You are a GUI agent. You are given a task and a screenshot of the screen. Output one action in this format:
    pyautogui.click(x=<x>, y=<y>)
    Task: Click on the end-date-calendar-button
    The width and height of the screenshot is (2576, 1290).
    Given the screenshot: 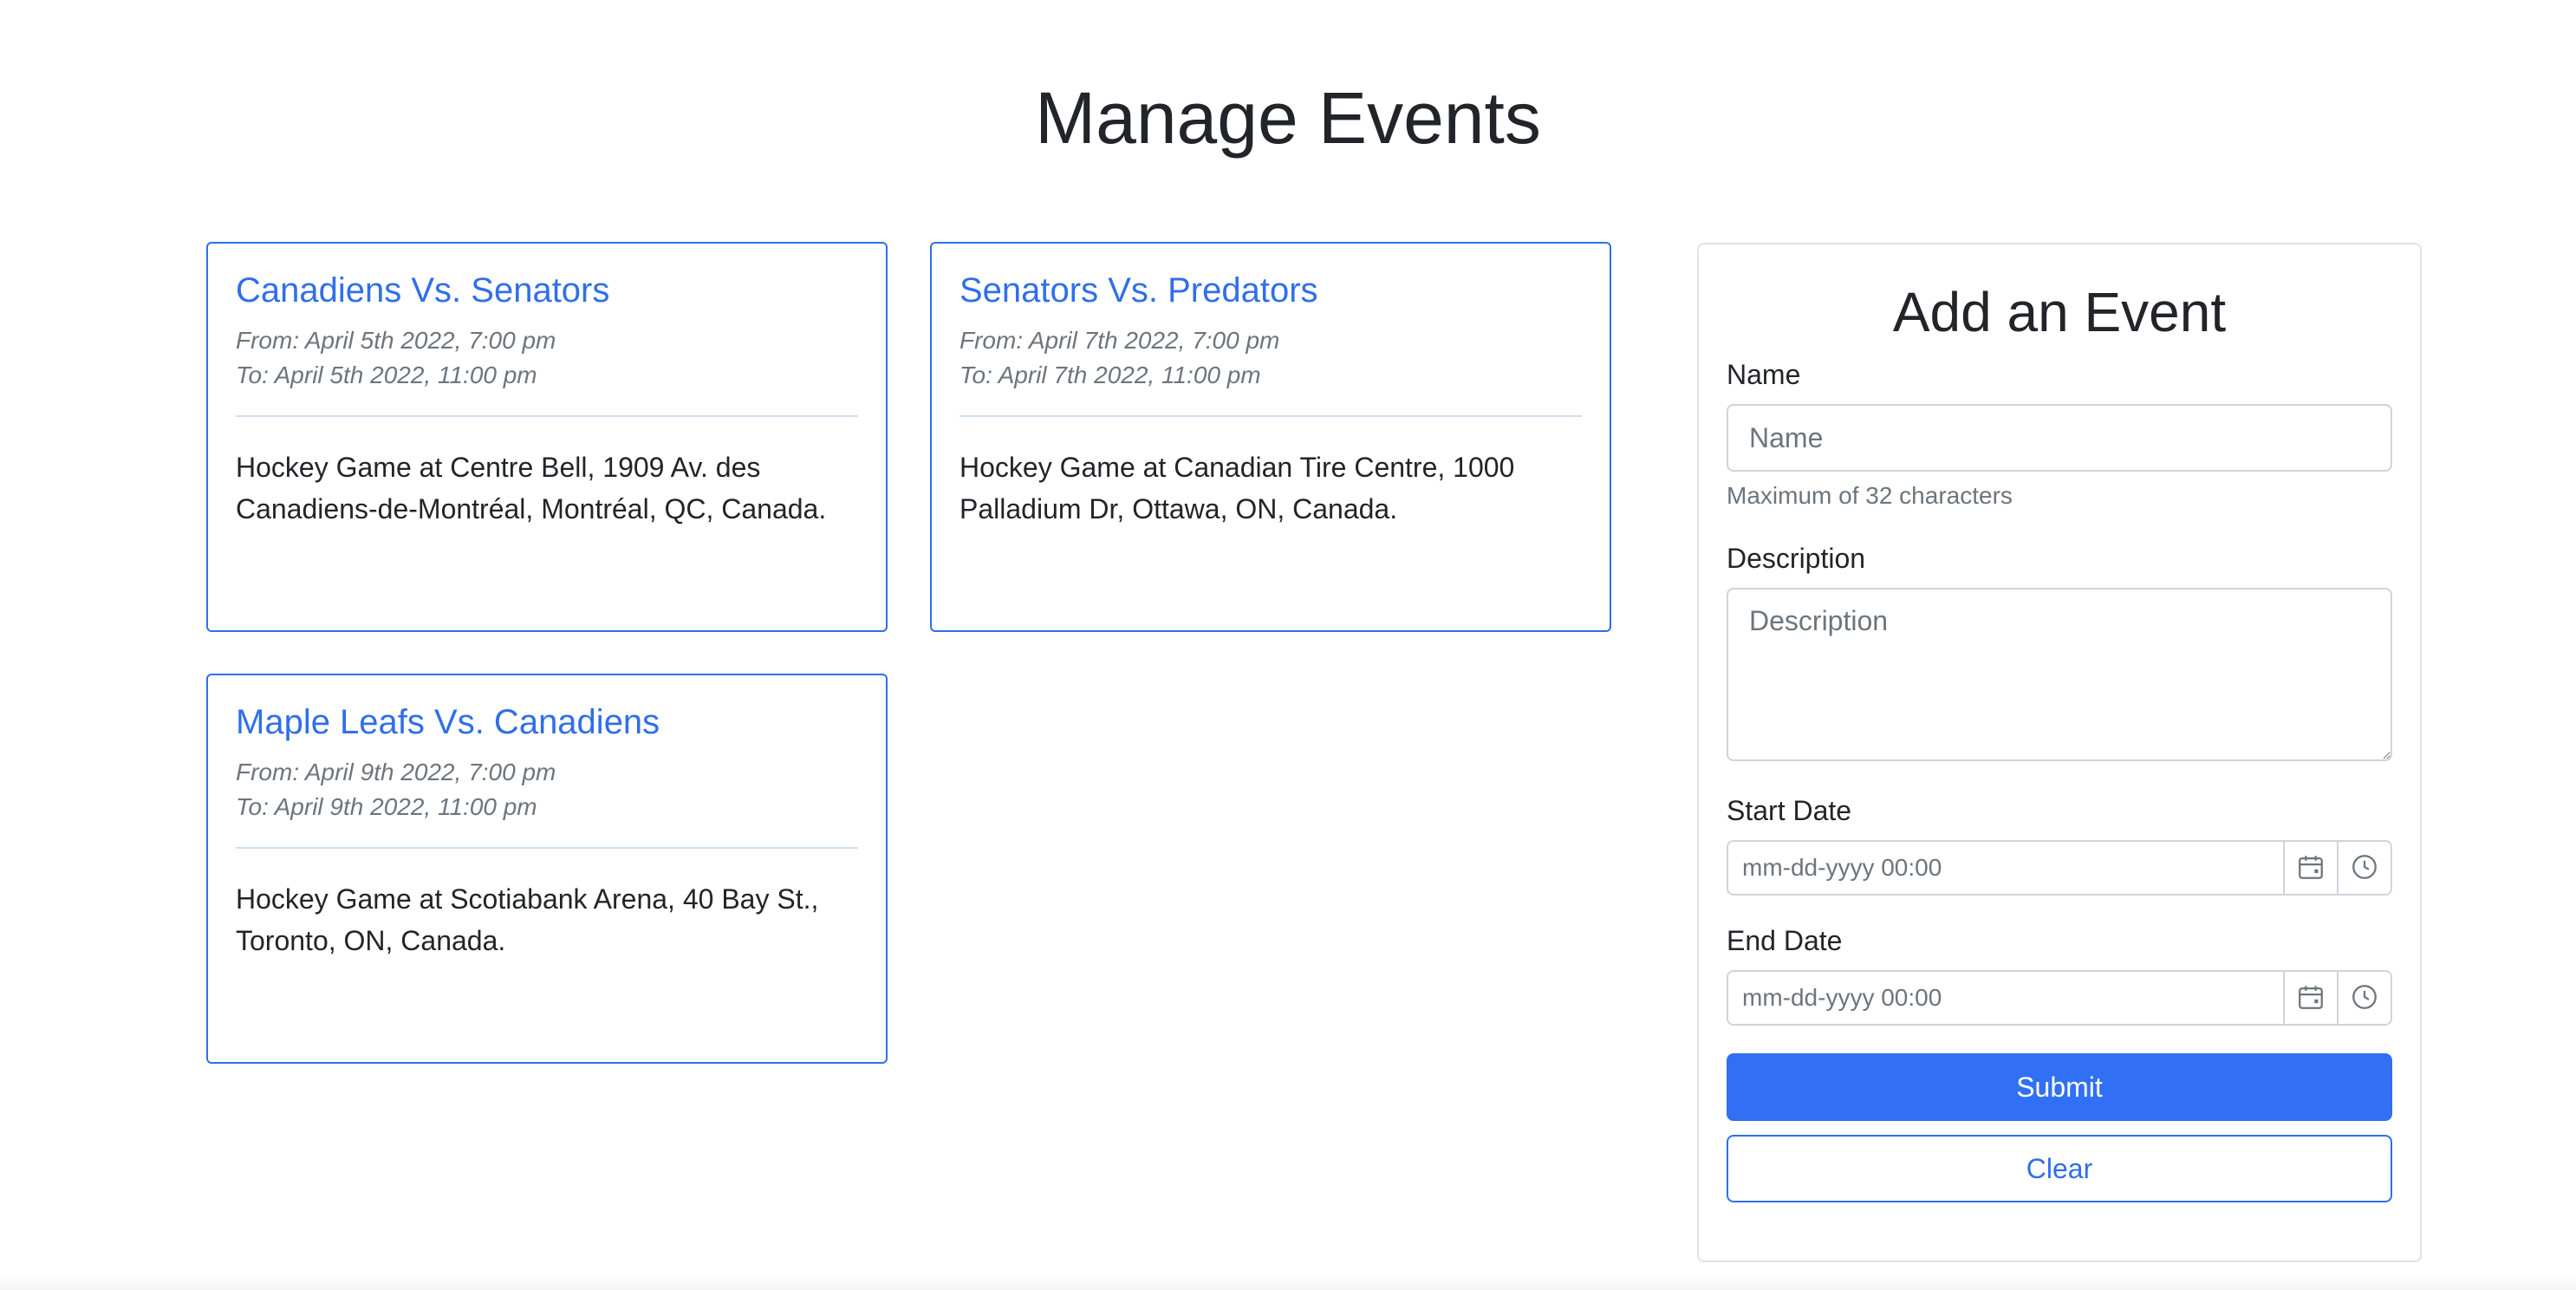 What is the action you would take?
    pyautogui.click(x=2310, y=998)
    